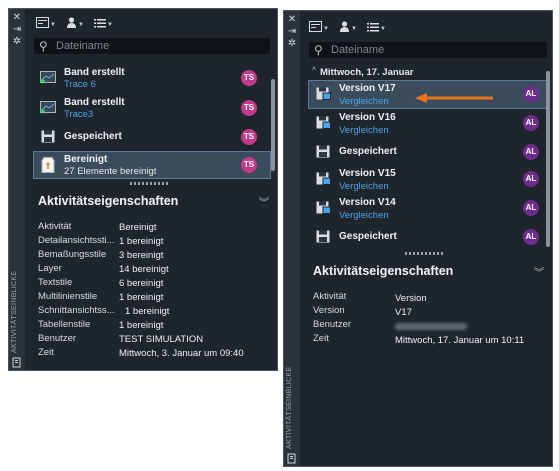 Image resolution: width=559 pixels, height=471 pixels. What do you see at coordinates (431, 326) in the screenshot?
I see `redacted-user-value` at bounding box center [431, 326].